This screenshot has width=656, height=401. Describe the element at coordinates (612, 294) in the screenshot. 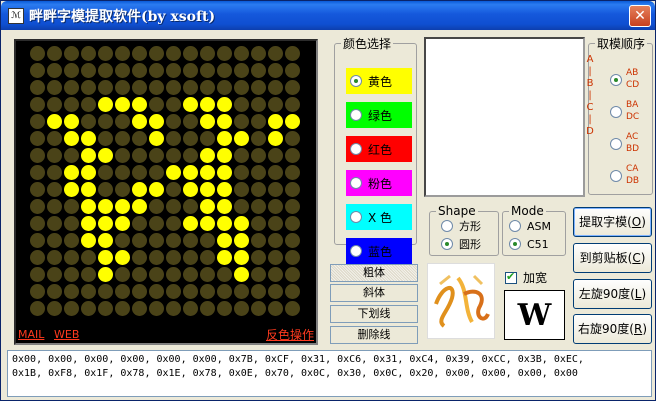

I see `rotate-left-button: 左旋90度(L)` at that location.